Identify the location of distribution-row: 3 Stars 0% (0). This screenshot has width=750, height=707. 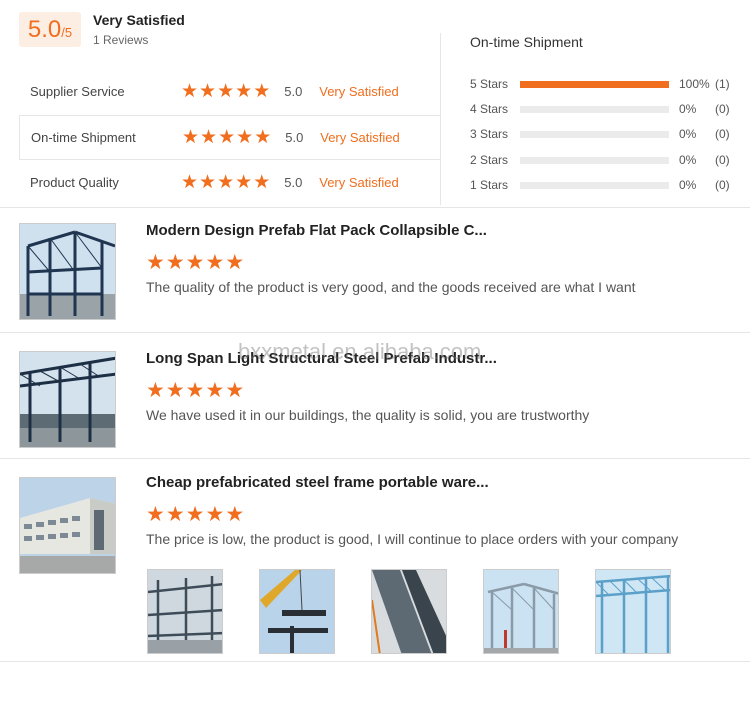
(602, 134).